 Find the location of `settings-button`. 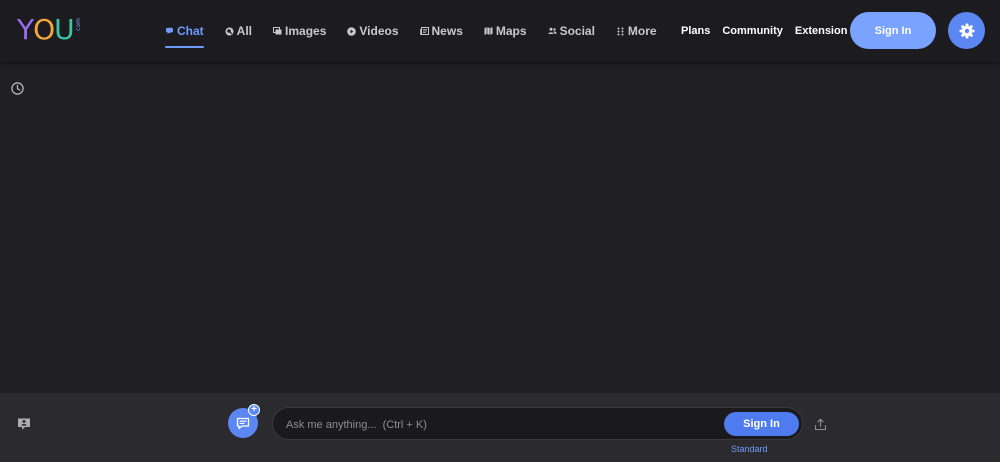

settings-button is located at coordinates (966, 30).